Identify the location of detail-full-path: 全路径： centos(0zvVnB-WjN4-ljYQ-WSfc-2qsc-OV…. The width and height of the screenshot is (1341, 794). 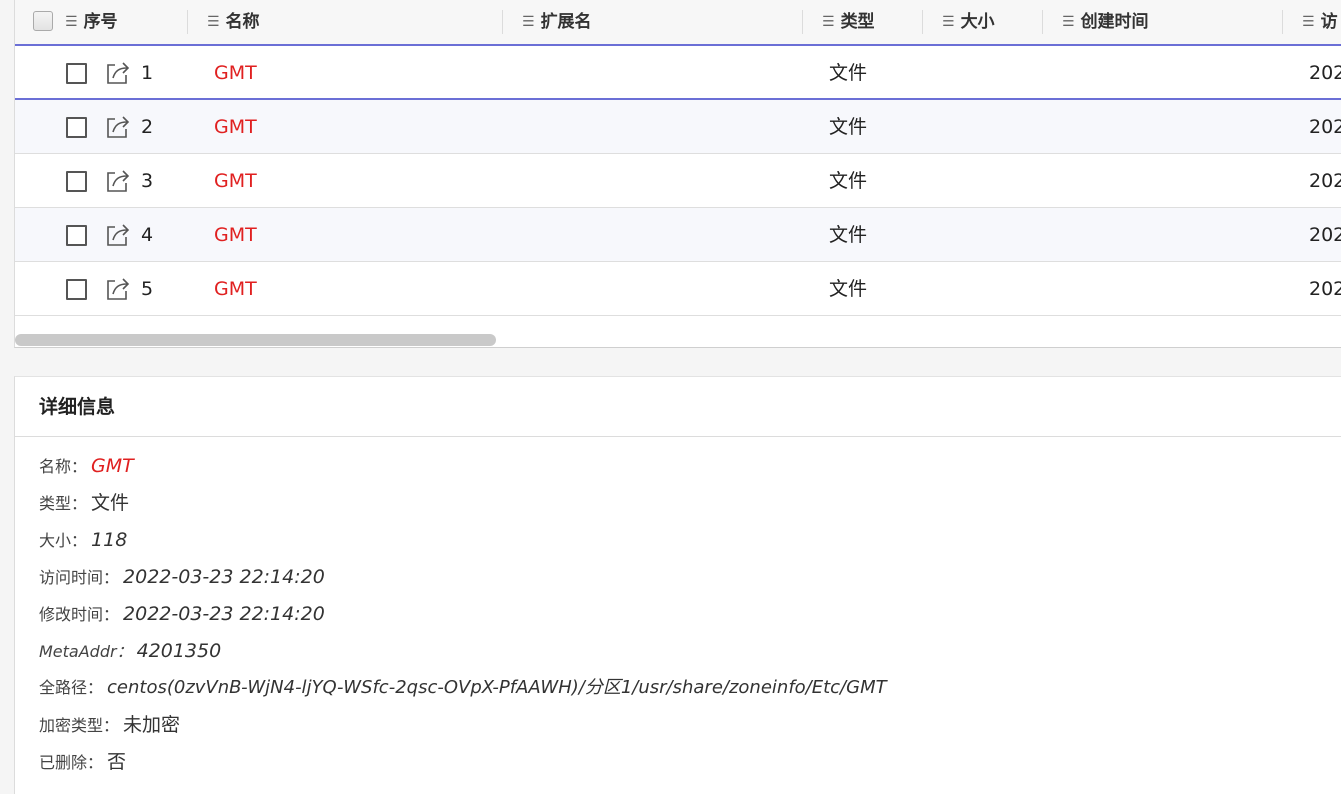
(690, 691).